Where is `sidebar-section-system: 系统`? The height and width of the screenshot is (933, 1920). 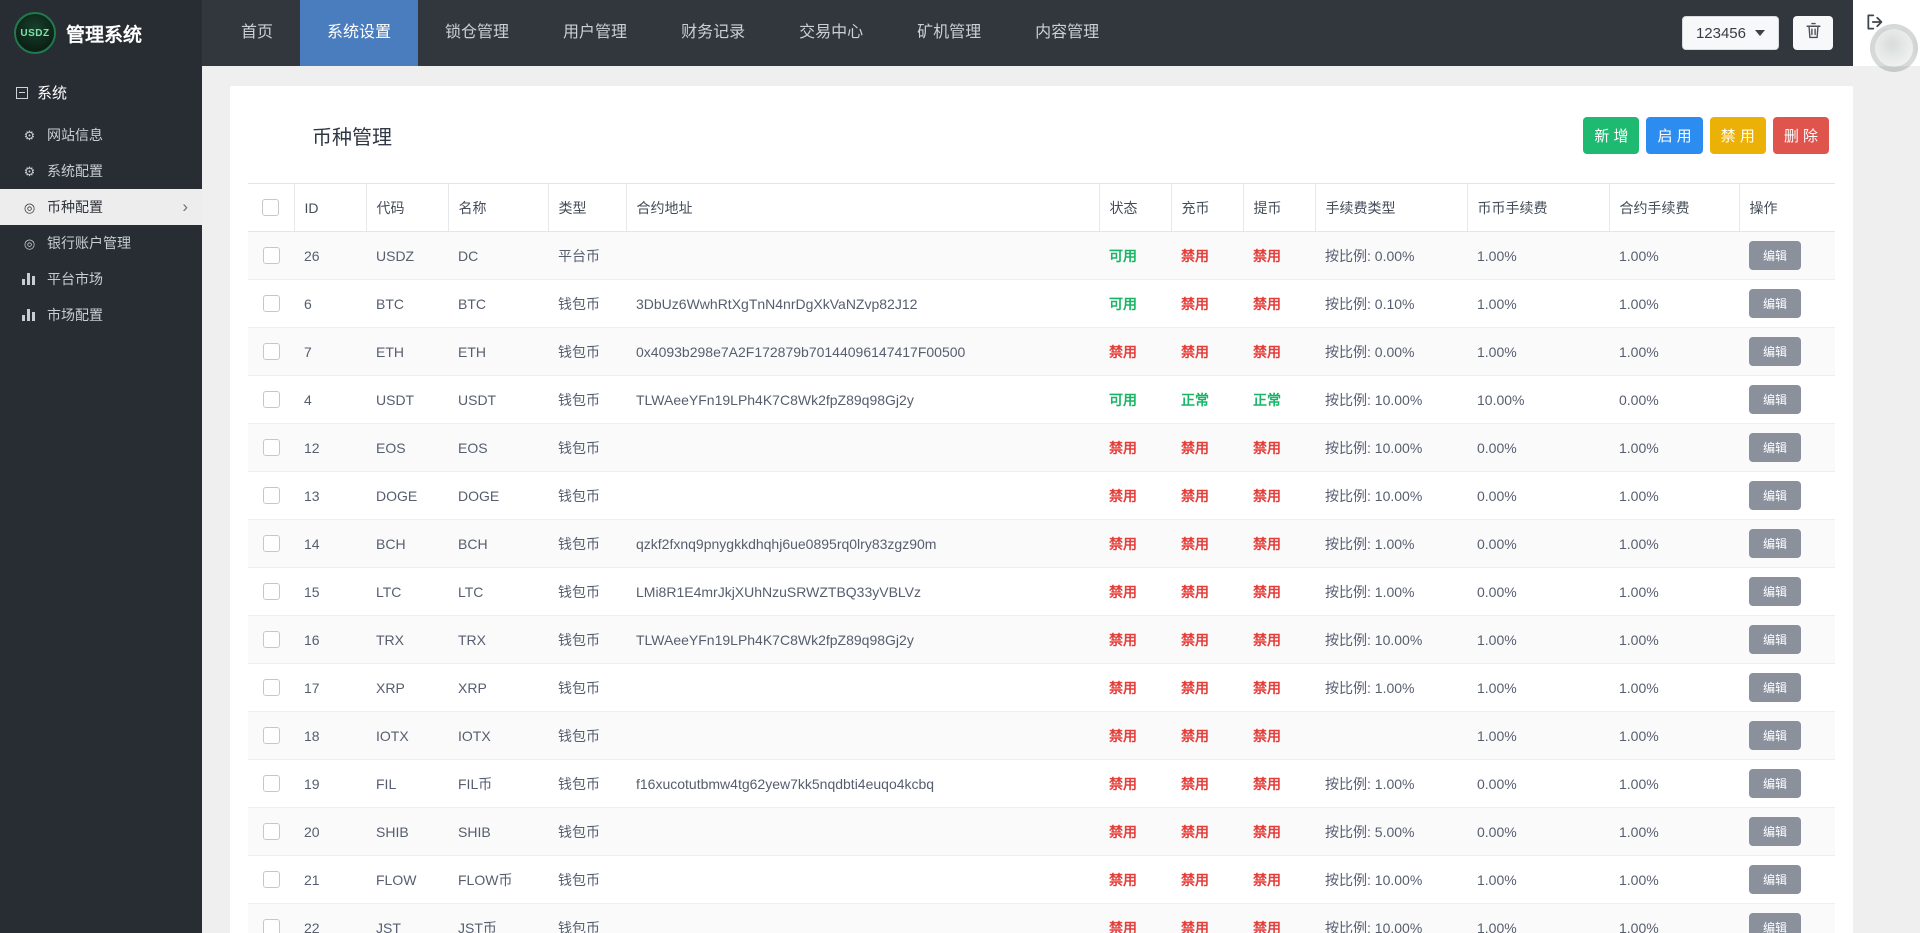
sidebar-section-system: 系统 is located at coordinates (101, 91).